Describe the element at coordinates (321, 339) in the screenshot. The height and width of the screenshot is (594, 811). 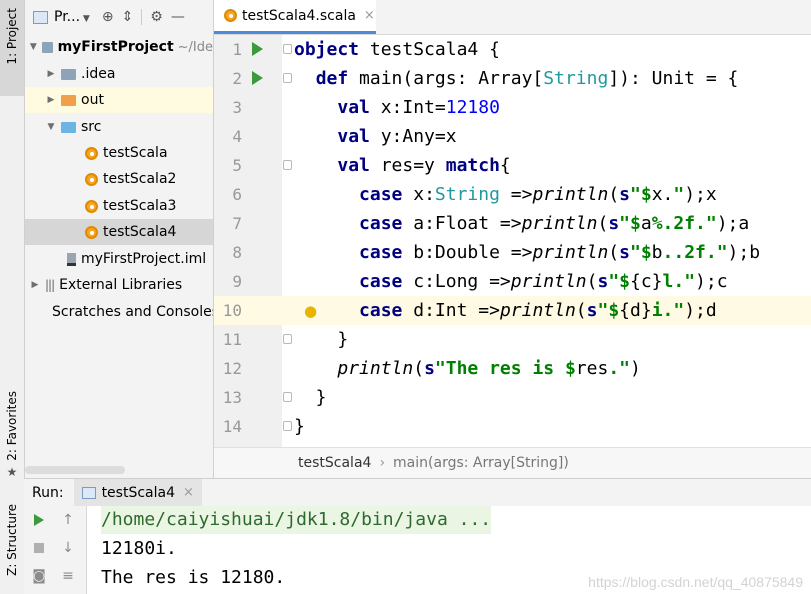
I see `code-text: }` at that location.